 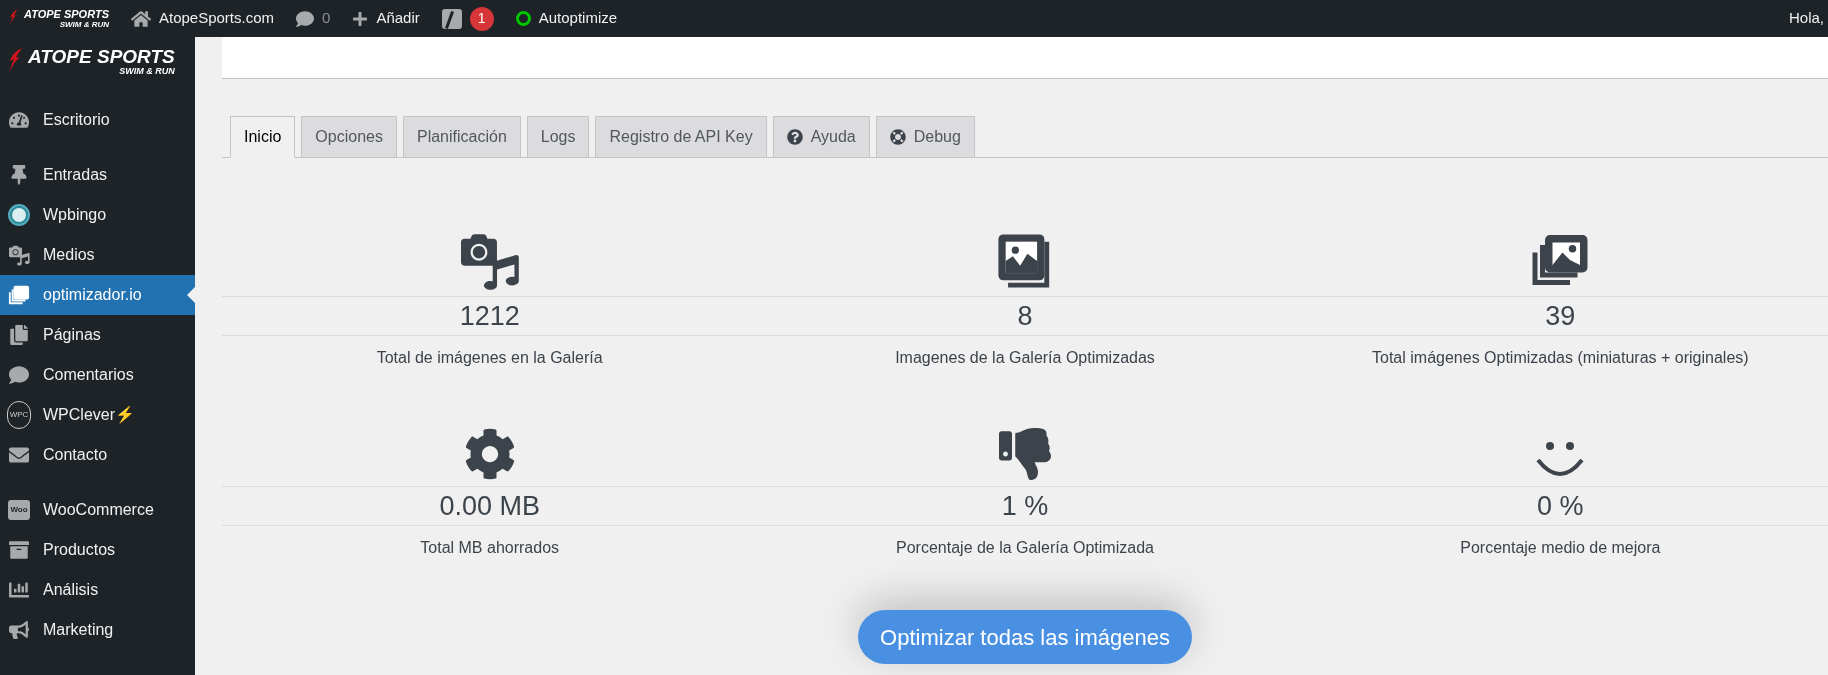 What do you see at coordinates (263, 137) in the screenshot?
I see `nav-tab: Inicio` at bounding box center [263, 137].